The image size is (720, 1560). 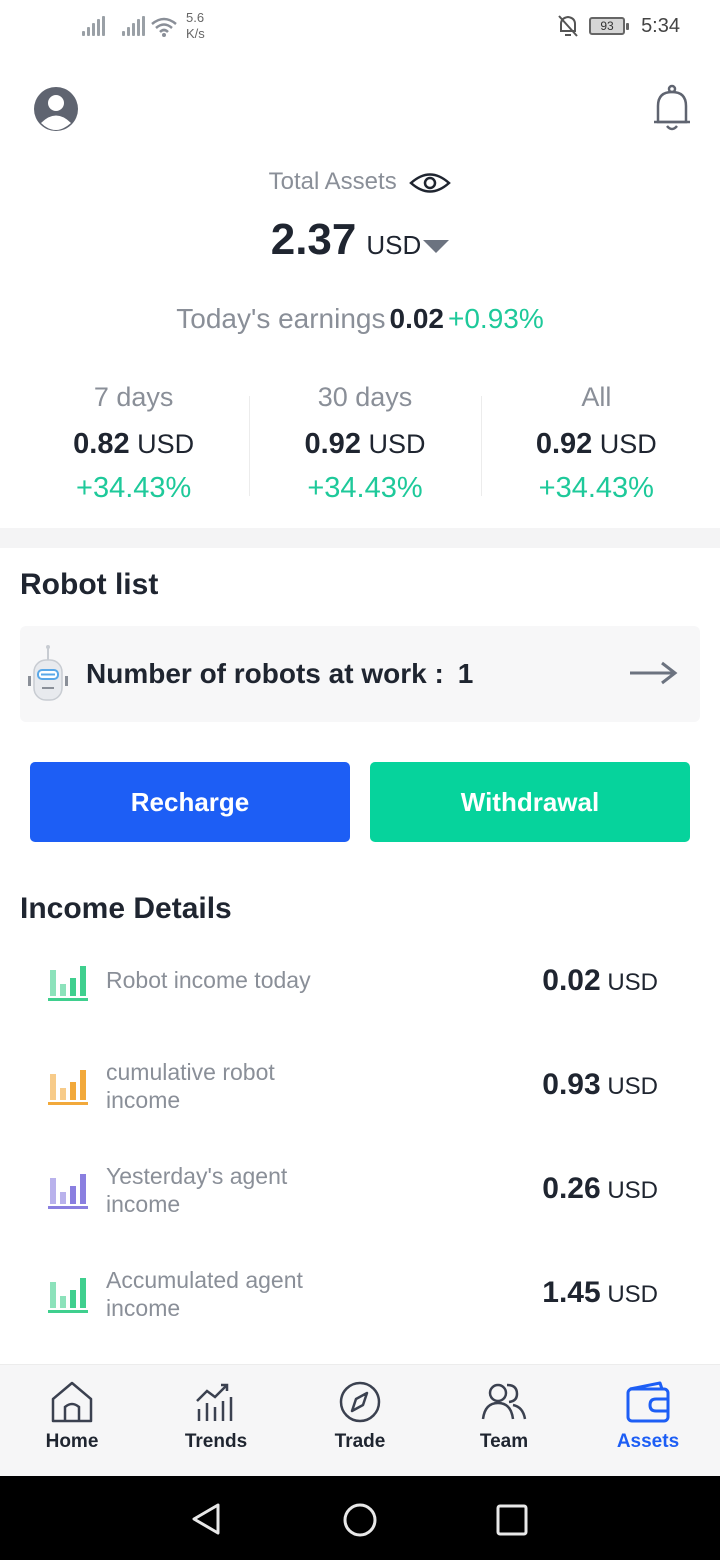 What do you see at coordinates (89, 584) in the screenshot?
I see `robot-list-title: Robot list` at bounding box center [89, 584].